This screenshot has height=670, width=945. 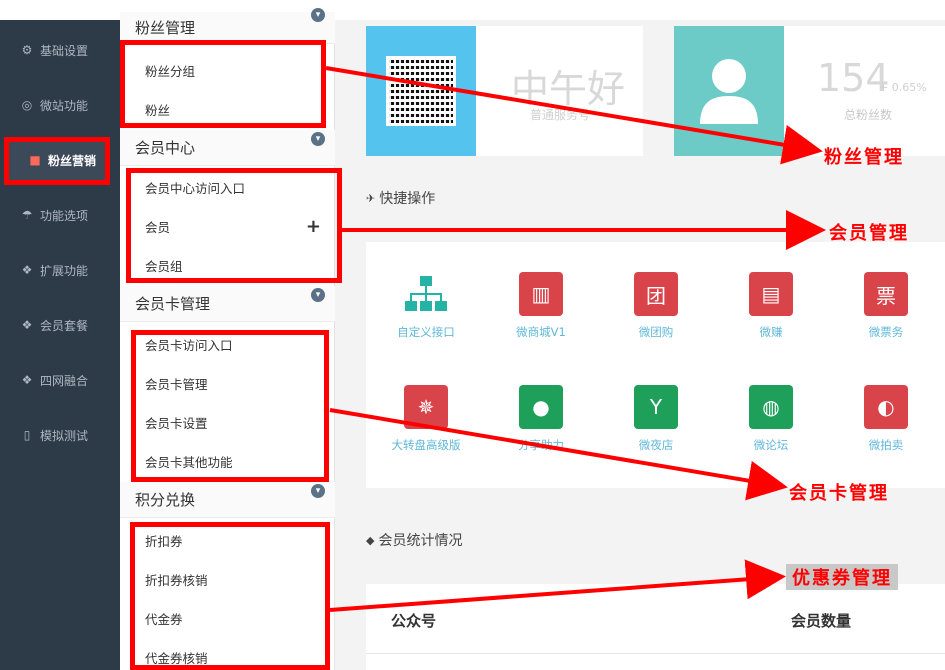 I want to click on android-icon: ◆, so click(x=370, y=540).